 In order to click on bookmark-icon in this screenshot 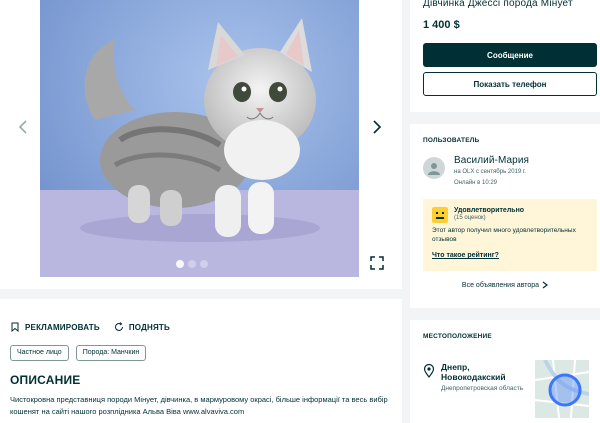, I will do `click(15, 327)`.